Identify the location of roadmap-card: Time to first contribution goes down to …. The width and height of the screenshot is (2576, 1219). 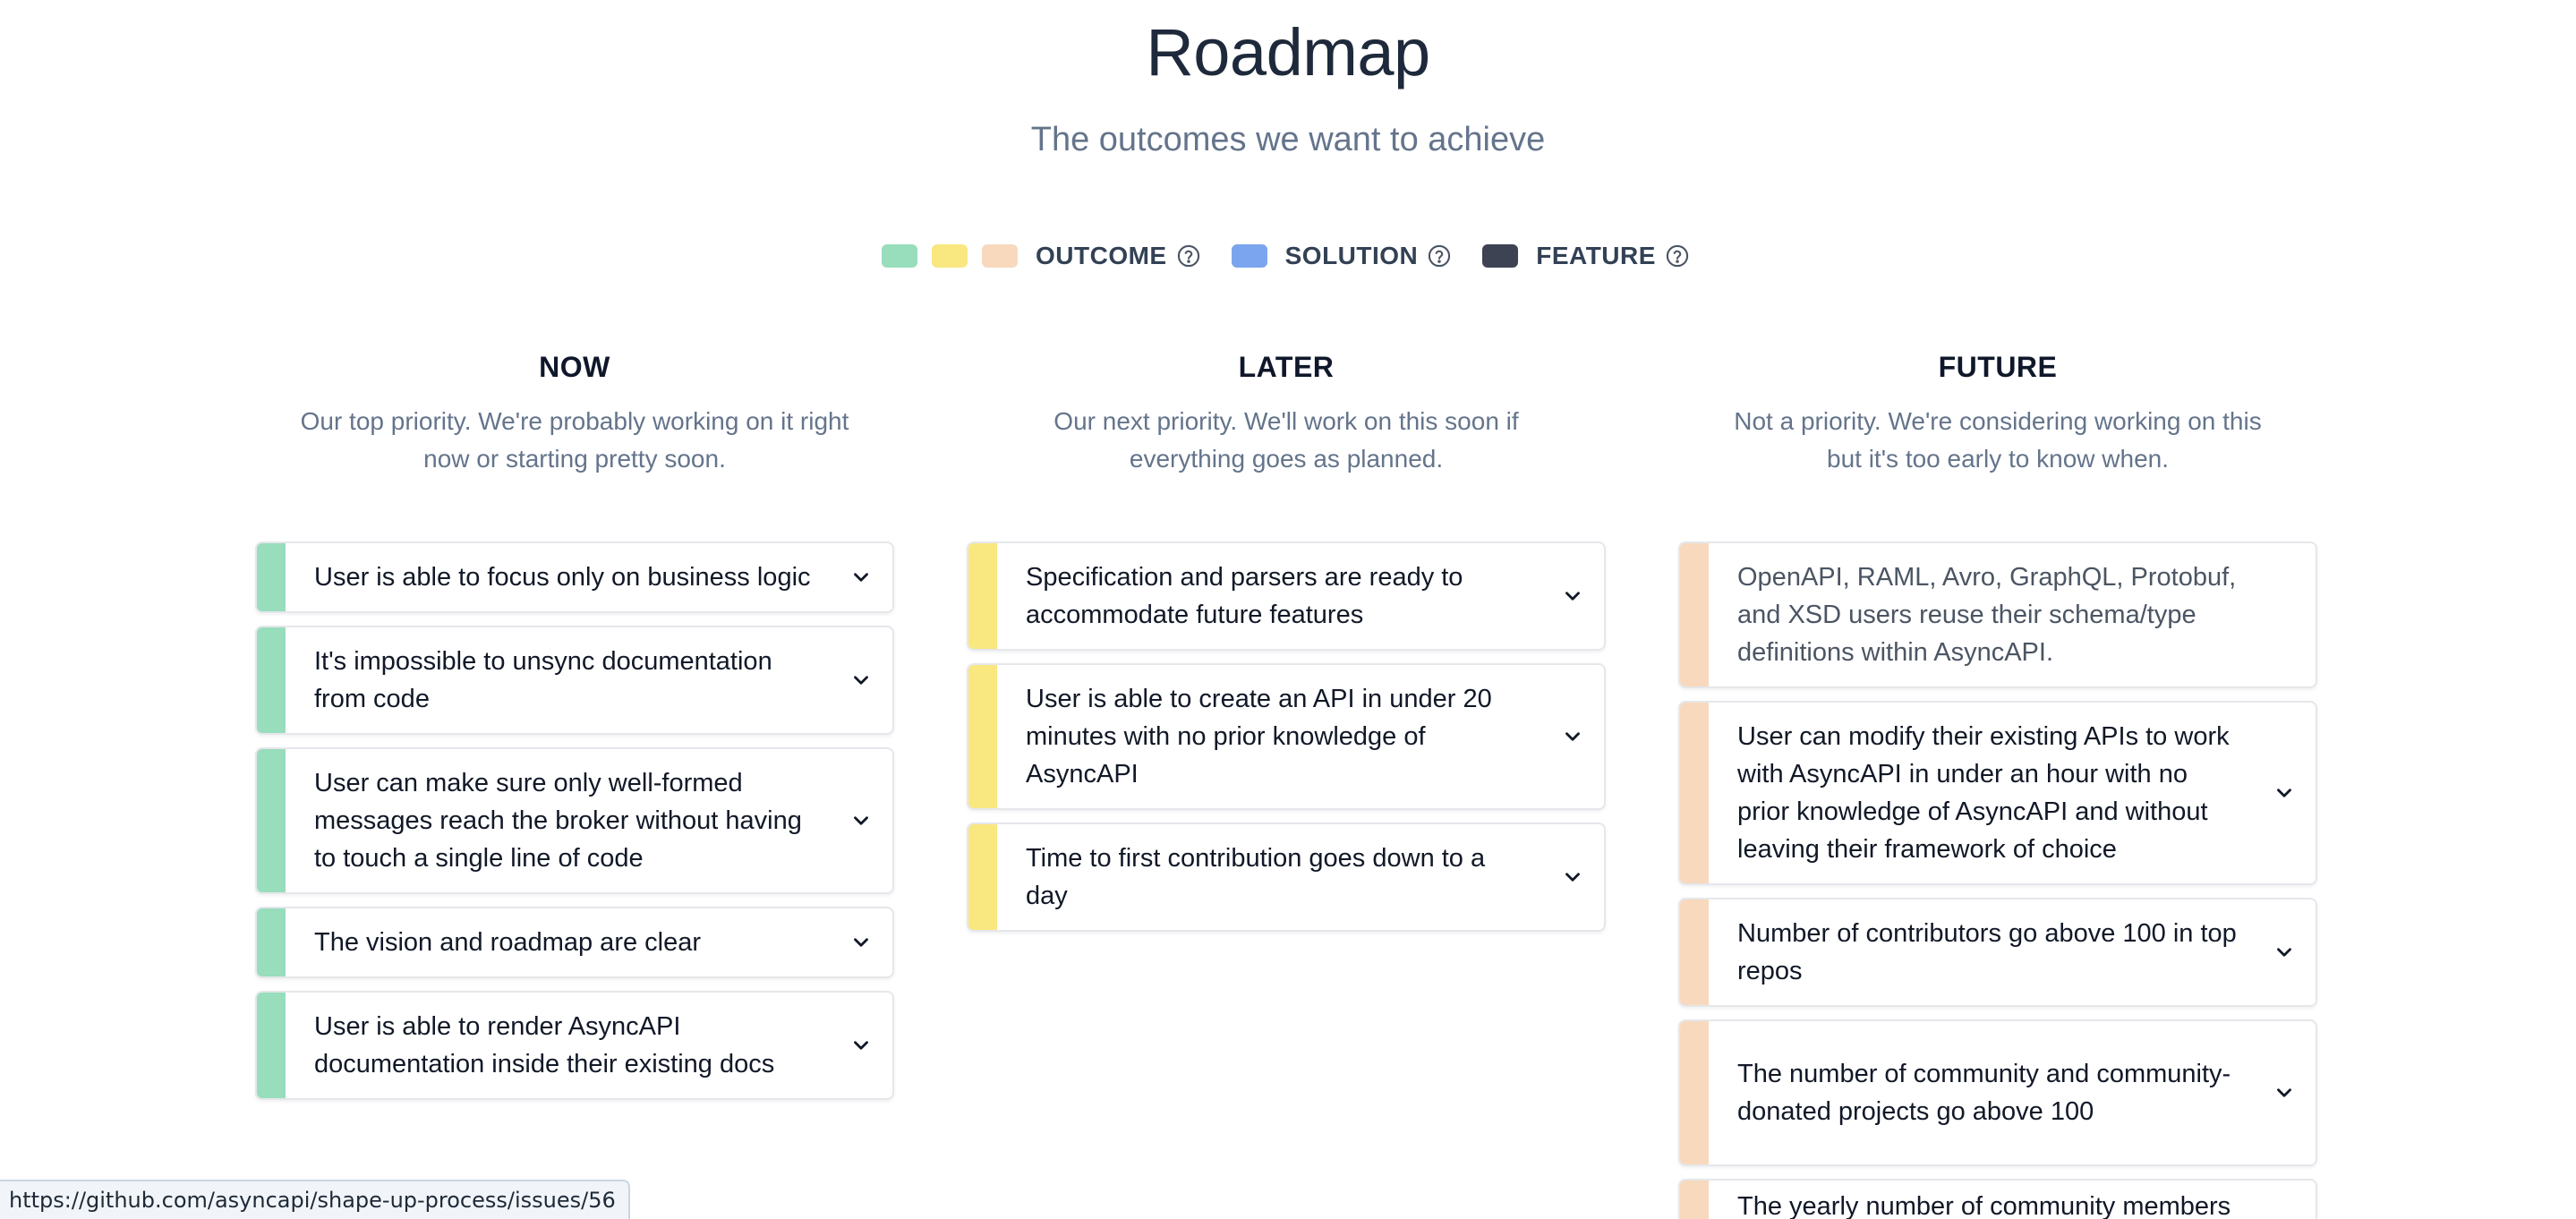
(1286, 877).